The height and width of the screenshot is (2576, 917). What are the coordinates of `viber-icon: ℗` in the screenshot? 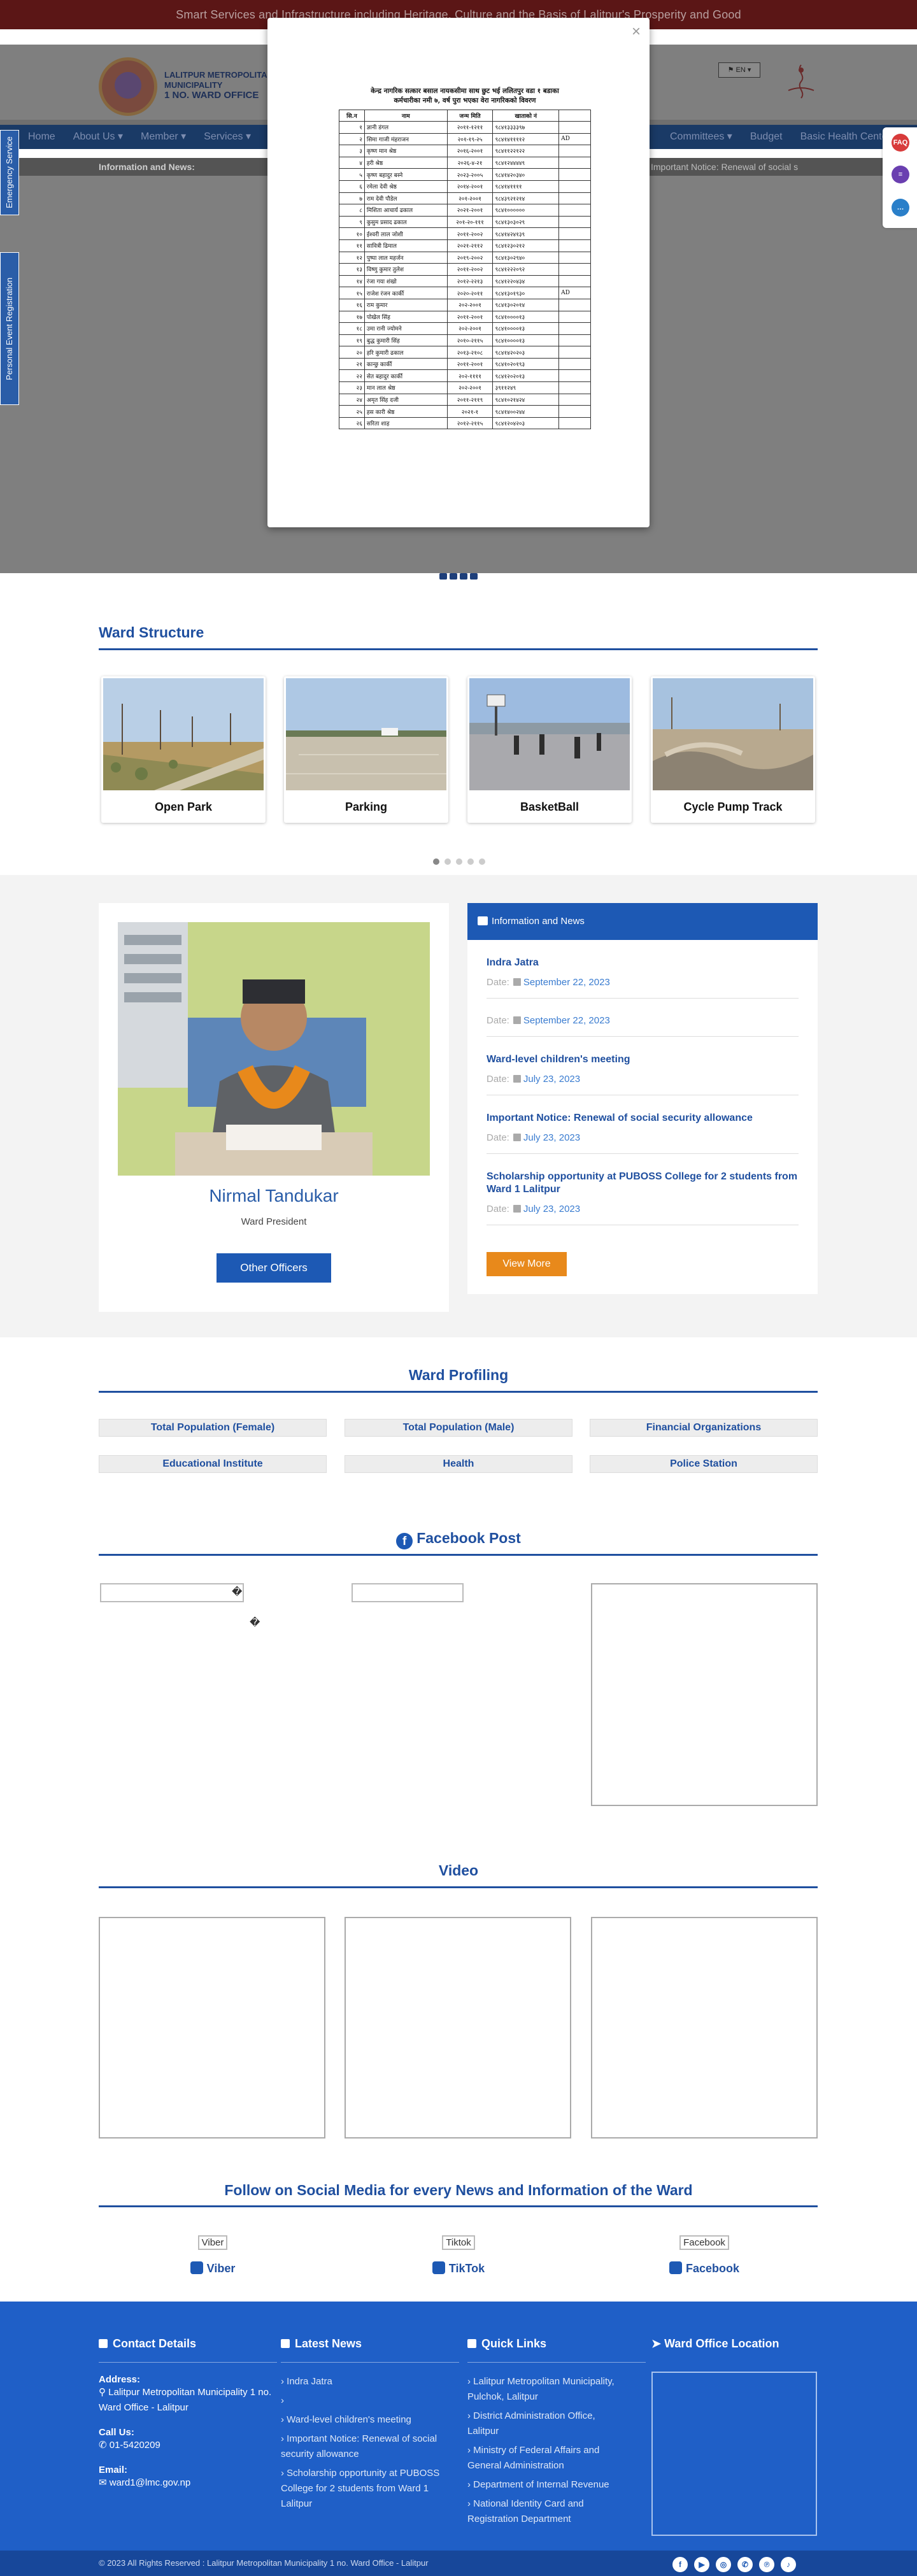 It's located at (766, 2565).